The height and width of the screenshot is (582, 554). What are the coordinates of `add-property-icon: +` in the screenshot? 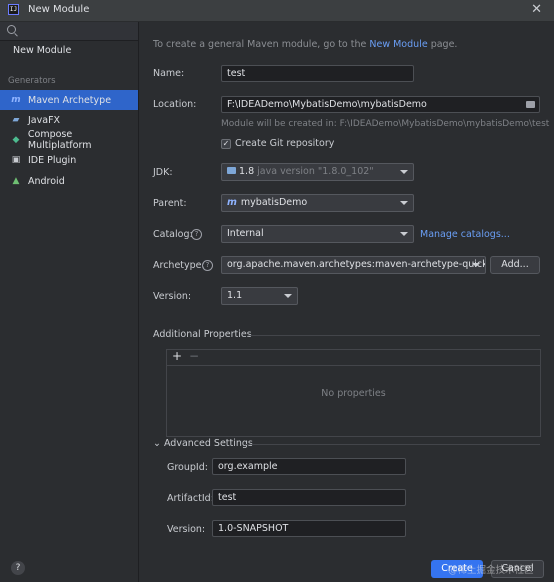 It's located at (177, 356).